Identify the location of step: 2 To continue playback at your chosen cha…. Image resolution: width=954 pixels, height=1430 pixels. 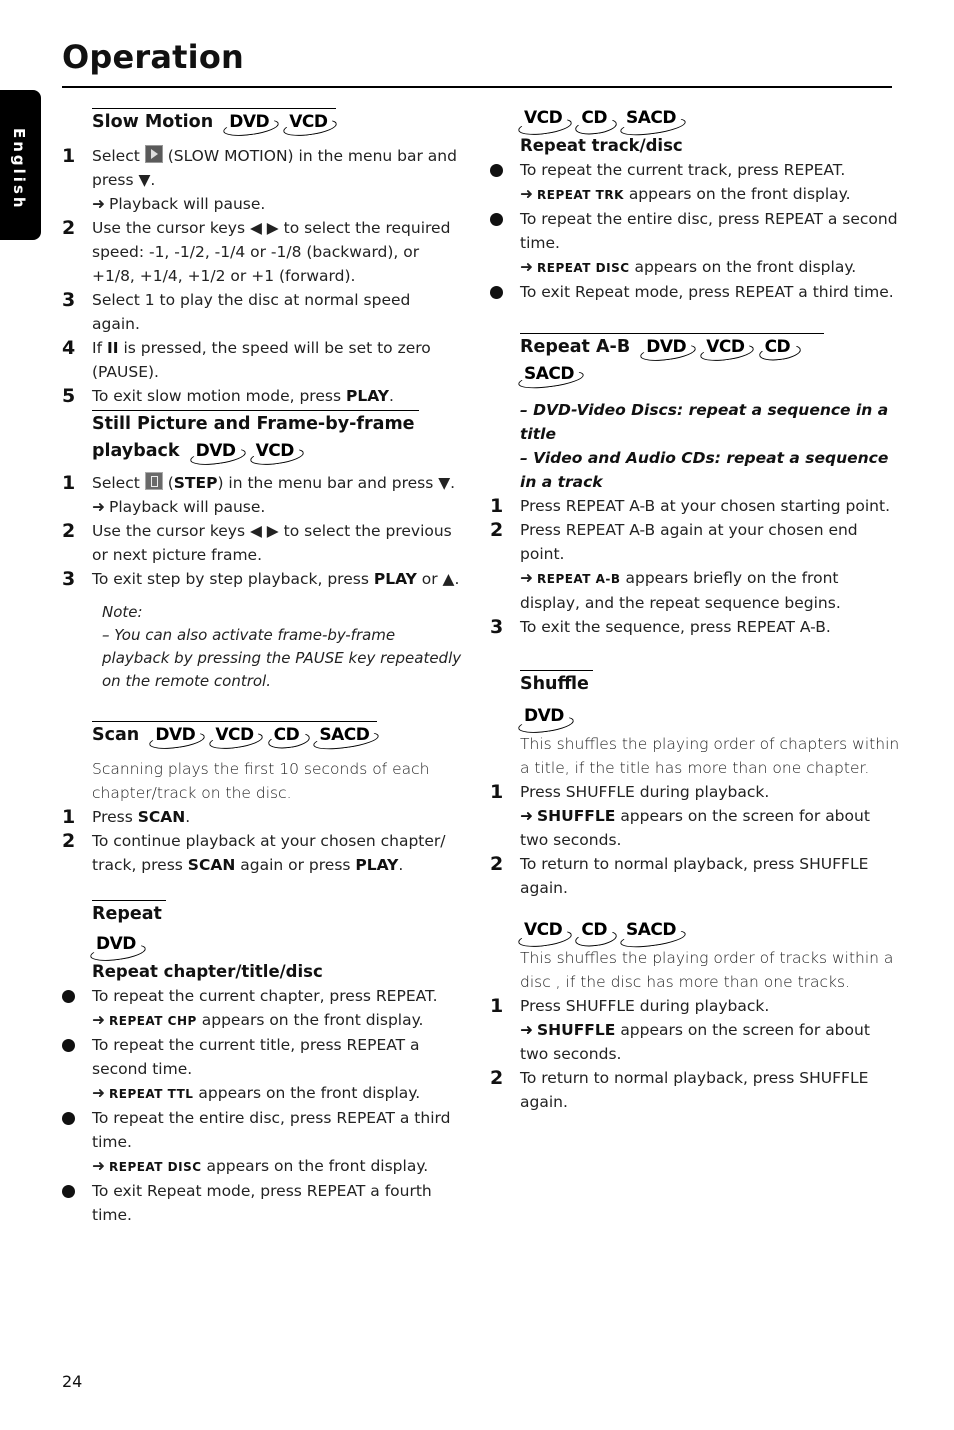
(254, 852).